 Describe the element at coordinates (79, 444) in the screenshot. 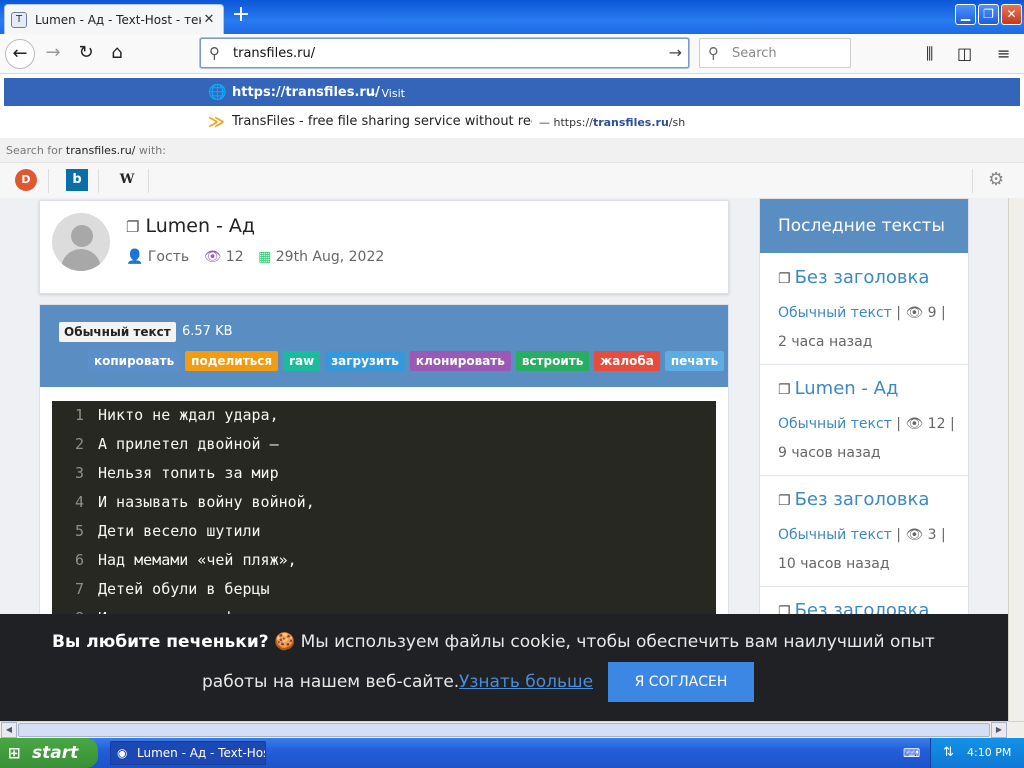

I see `line-number: 2` at that location.